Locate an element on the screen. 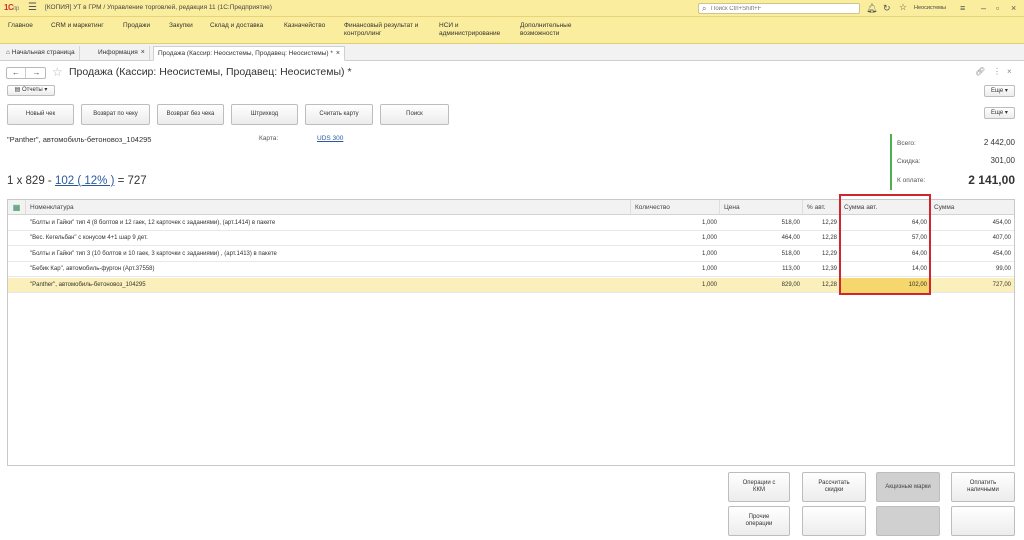 This screenshot has width=1024, height=540. search-icon: ⌕ is located at coordinates (704, 8).